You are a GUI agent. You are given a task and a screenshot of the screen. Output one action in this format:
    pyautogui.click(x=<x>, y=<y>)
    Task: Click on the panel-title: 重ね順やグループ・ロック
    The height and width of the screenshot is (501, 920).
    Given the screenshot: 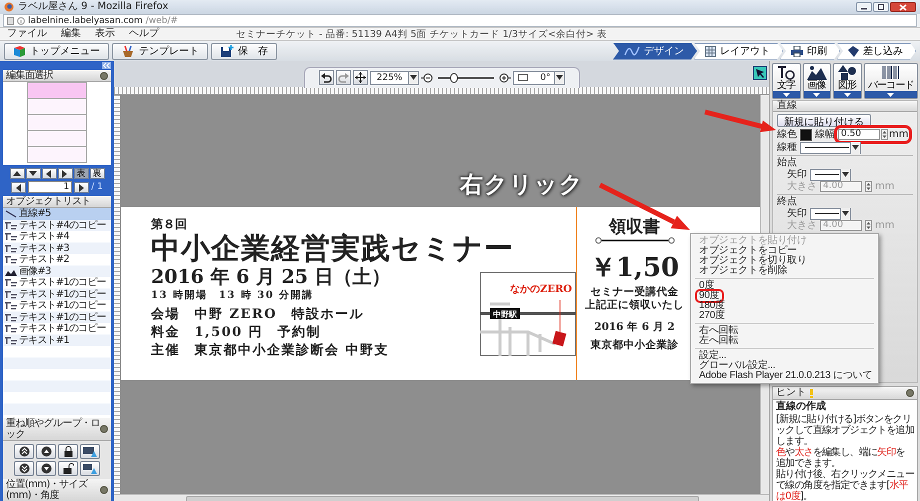 What is the action you would take?
    pyautogui.click(x=53, y=429)
    